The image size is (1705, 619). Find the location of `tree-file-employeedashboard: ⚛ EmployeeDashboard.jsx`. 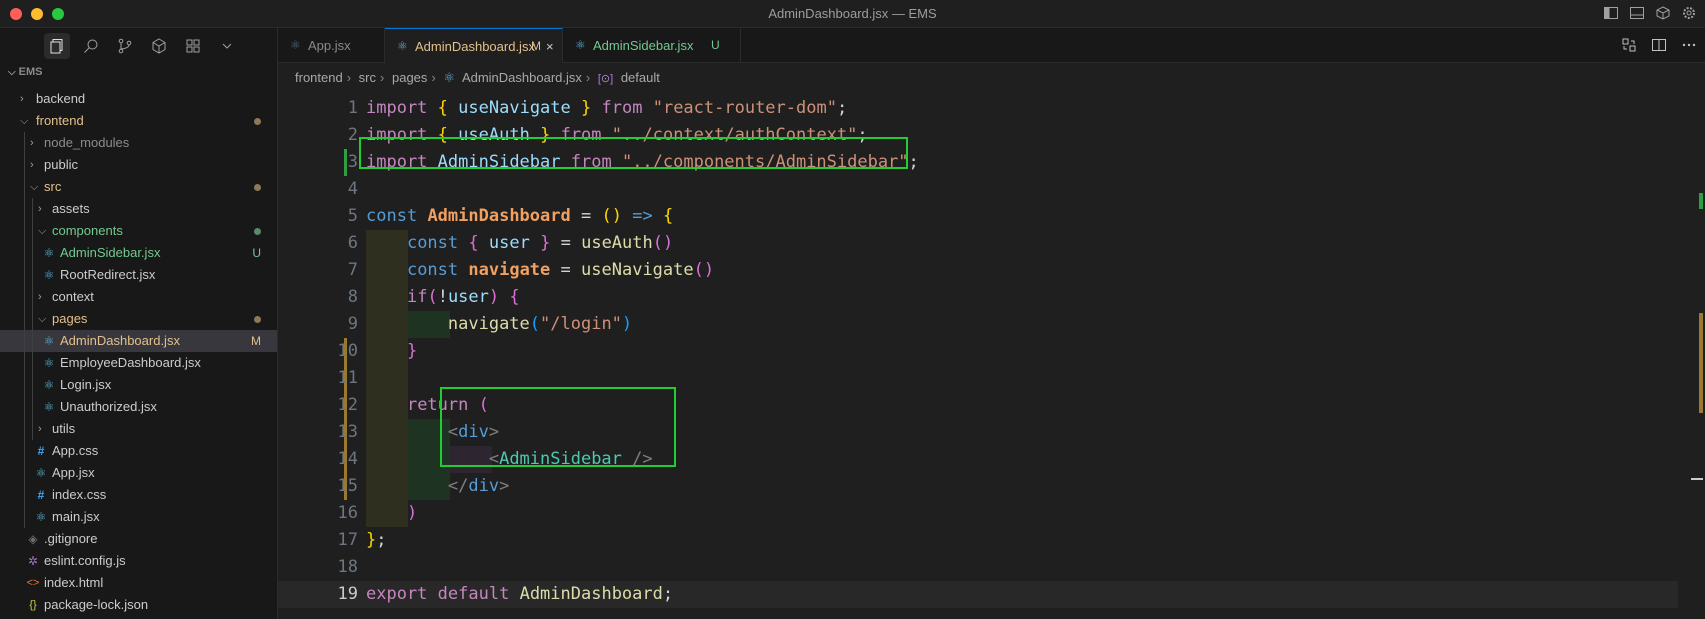

tree-file-employeedashboard: ⚛ EmployeeDashboard.jsx is located at coordinates (138, 363).